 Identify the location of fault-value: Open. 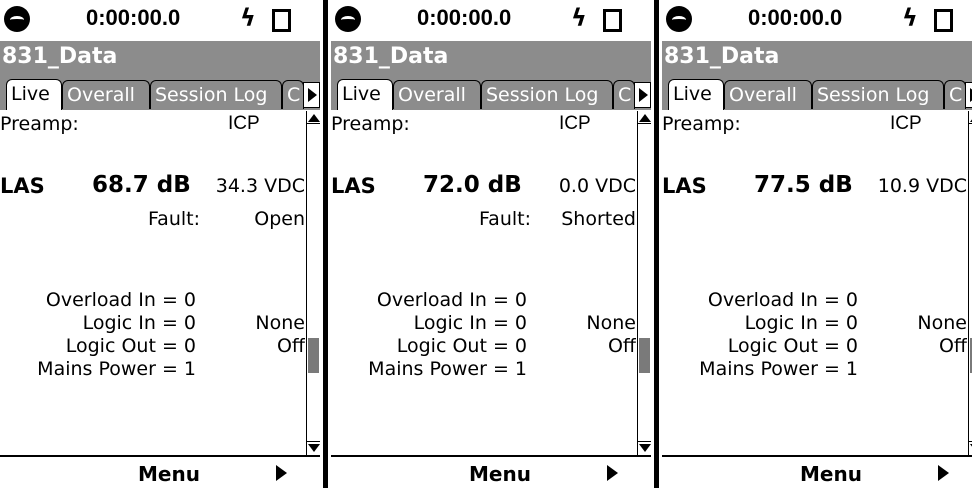
(279, 219).